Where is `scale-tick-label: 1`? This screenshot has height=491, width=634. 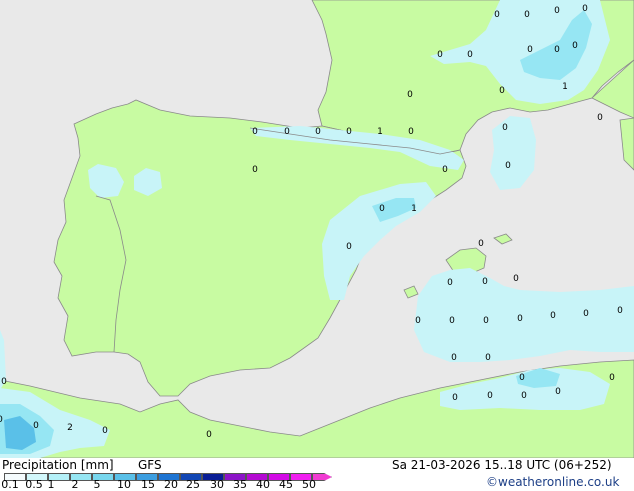 scale-tick-label: 1 is located at coordinates (51, 484).